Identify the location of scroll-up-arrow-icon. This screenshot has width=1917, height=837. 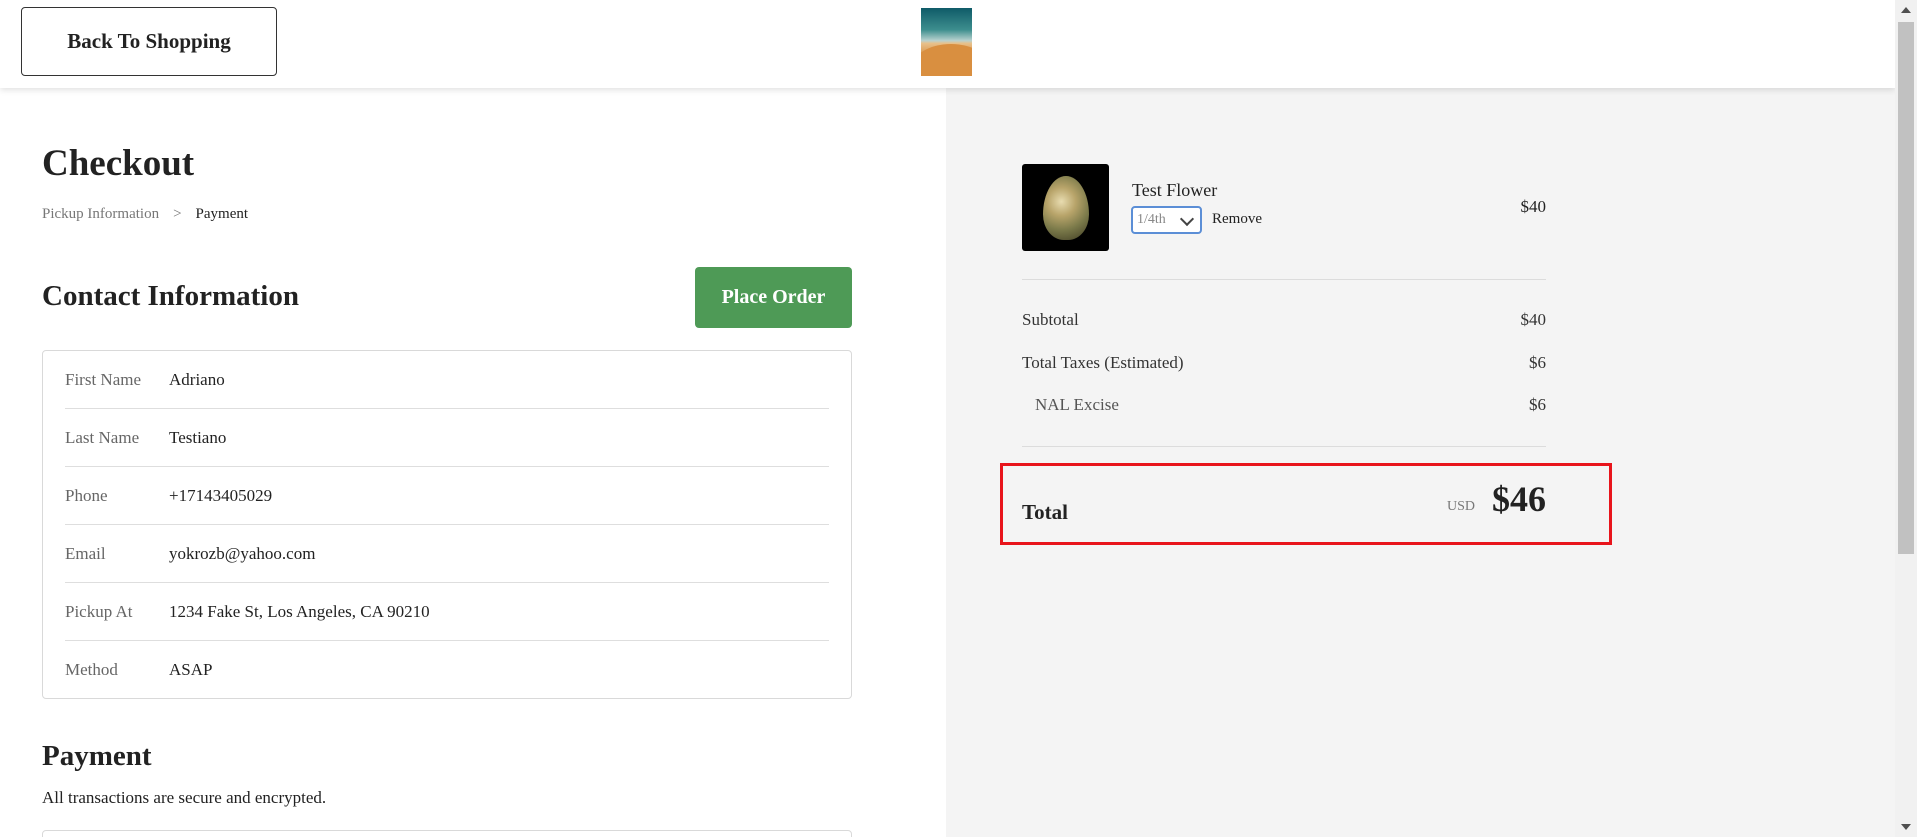
(1906, 10).